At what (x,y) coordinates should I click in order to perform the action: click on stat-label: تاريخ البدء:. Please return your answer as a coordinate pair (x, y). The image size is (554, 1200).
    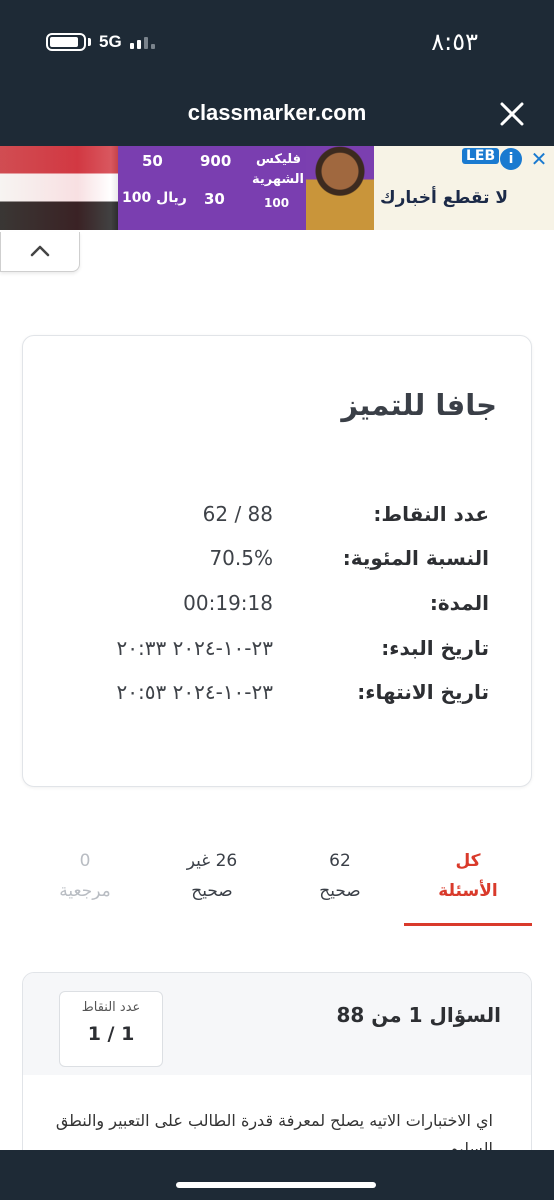
    Looking at the image, I should click on (435, 648).